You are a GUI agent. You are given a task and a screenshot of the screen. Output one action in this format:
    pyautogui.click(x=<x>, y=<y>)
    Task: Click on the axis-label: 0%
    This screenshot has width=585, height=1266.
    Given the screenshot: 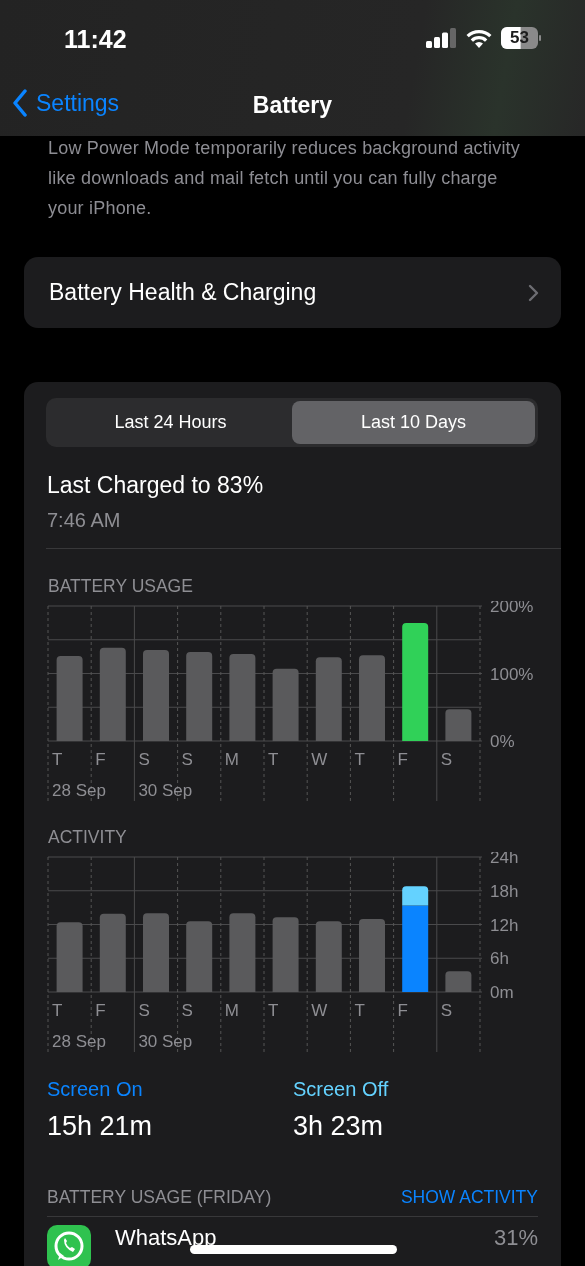 What is the action you would take?
    pyautogui.click(x=502, y=741)
    